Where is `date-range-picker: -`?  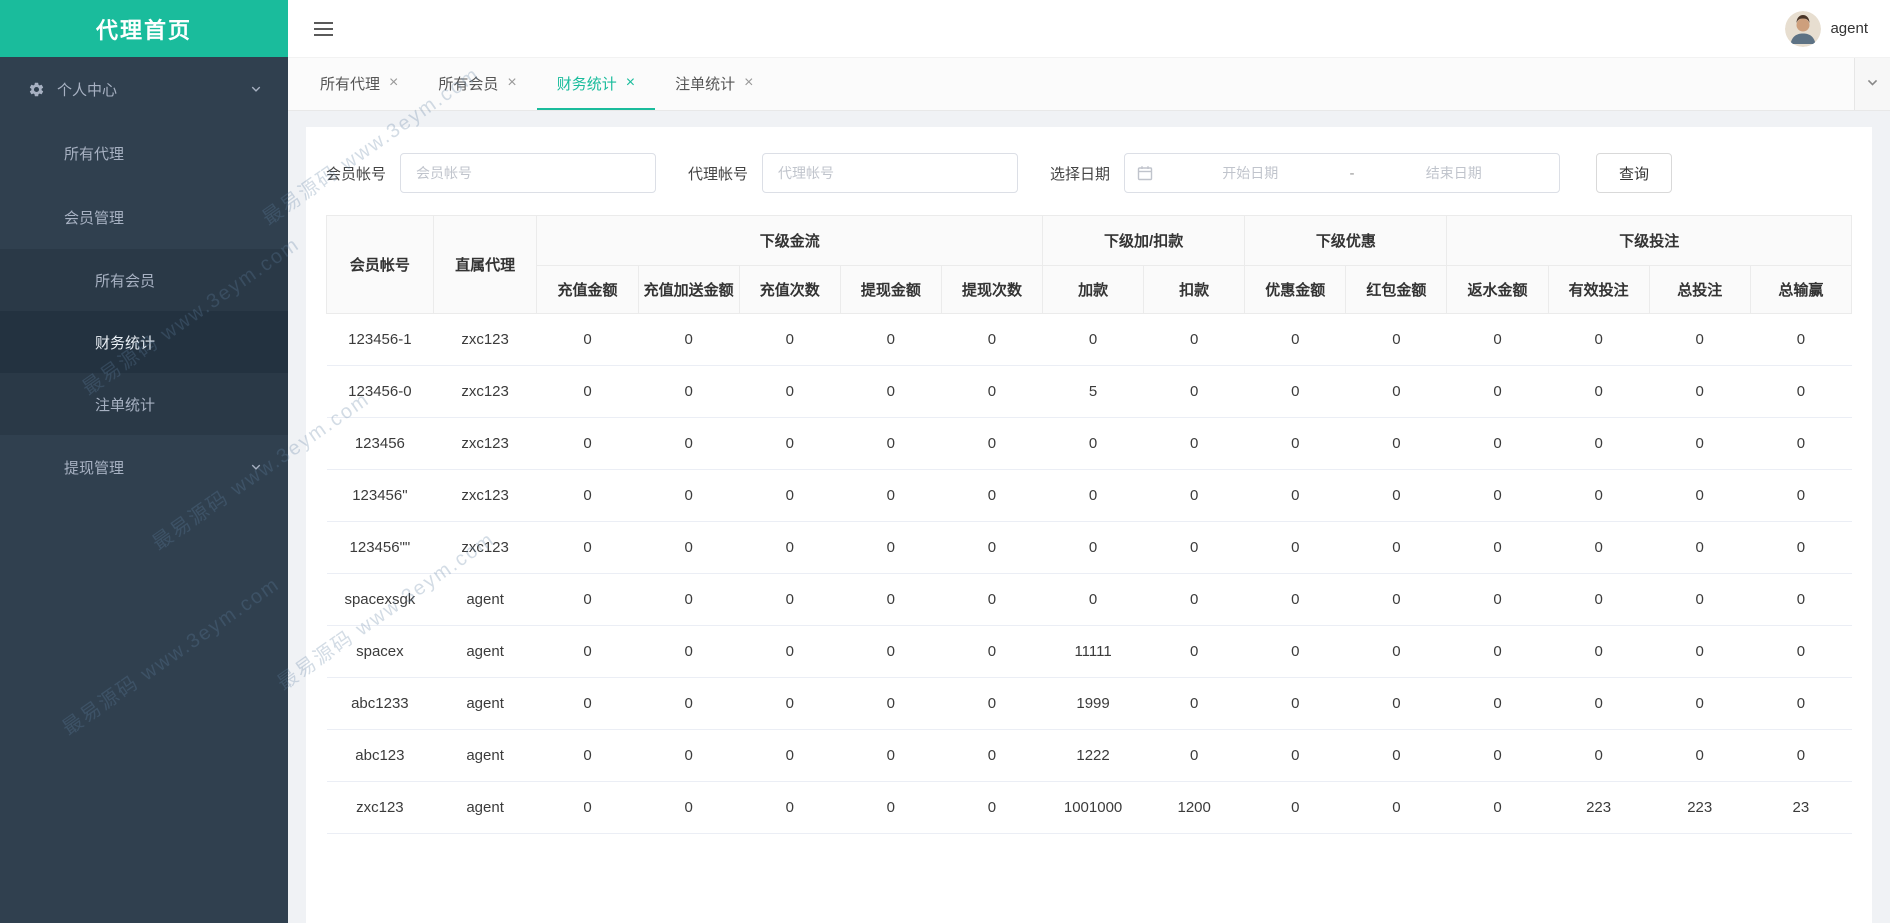
date-range-picker: - is located at coordinates (1342, 173).